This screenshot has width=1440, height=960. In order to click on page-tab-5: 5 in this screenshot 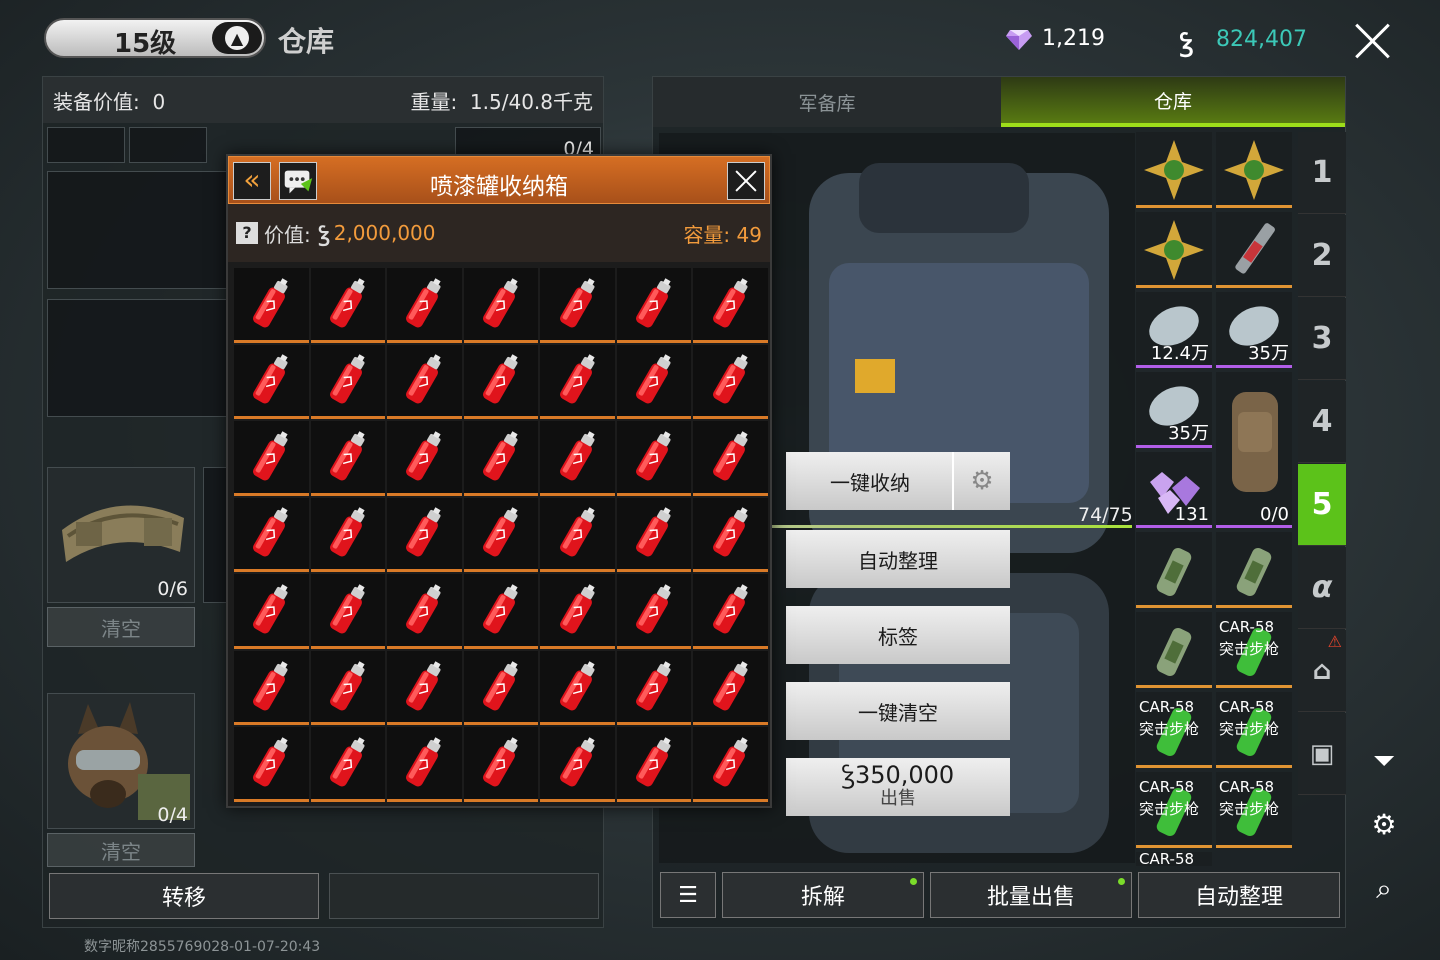, I will do `click(1322, 505)`.